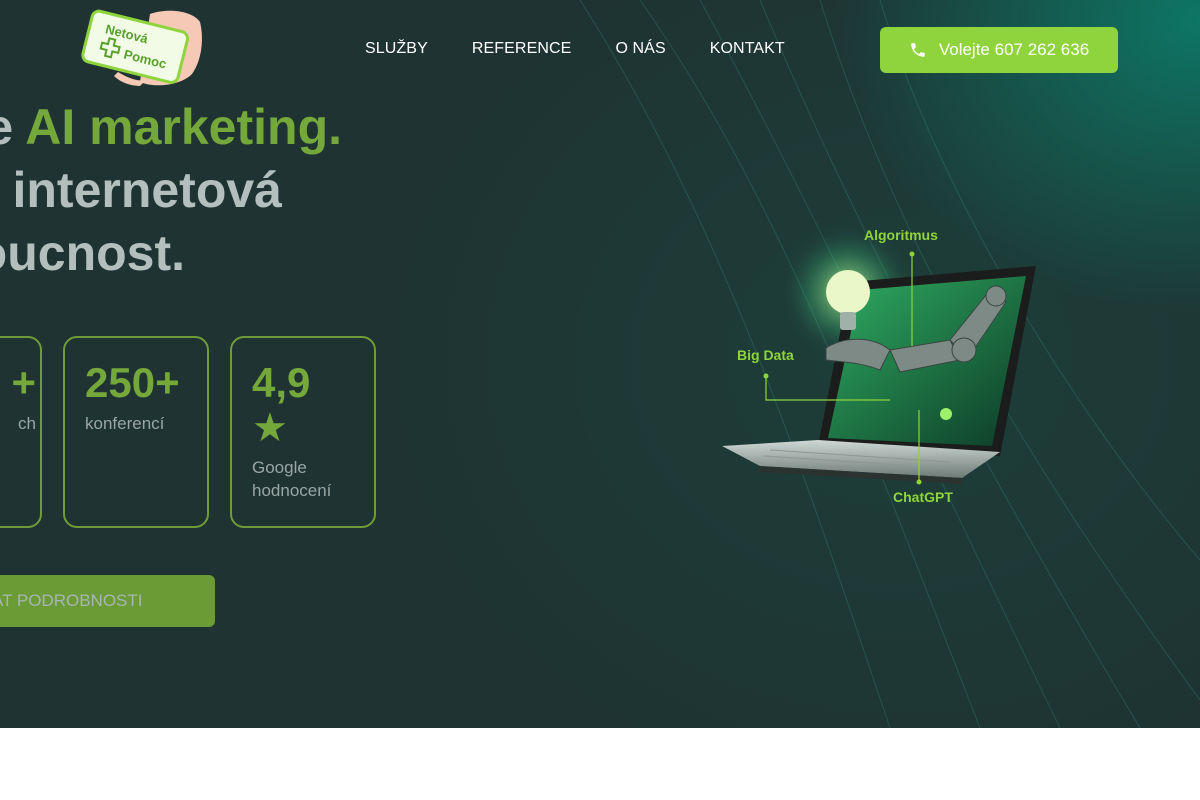 The width and height of the screenshot is (1200, 800). I want to click on nav-item-services: SLUŽBY, so click(396, 49).